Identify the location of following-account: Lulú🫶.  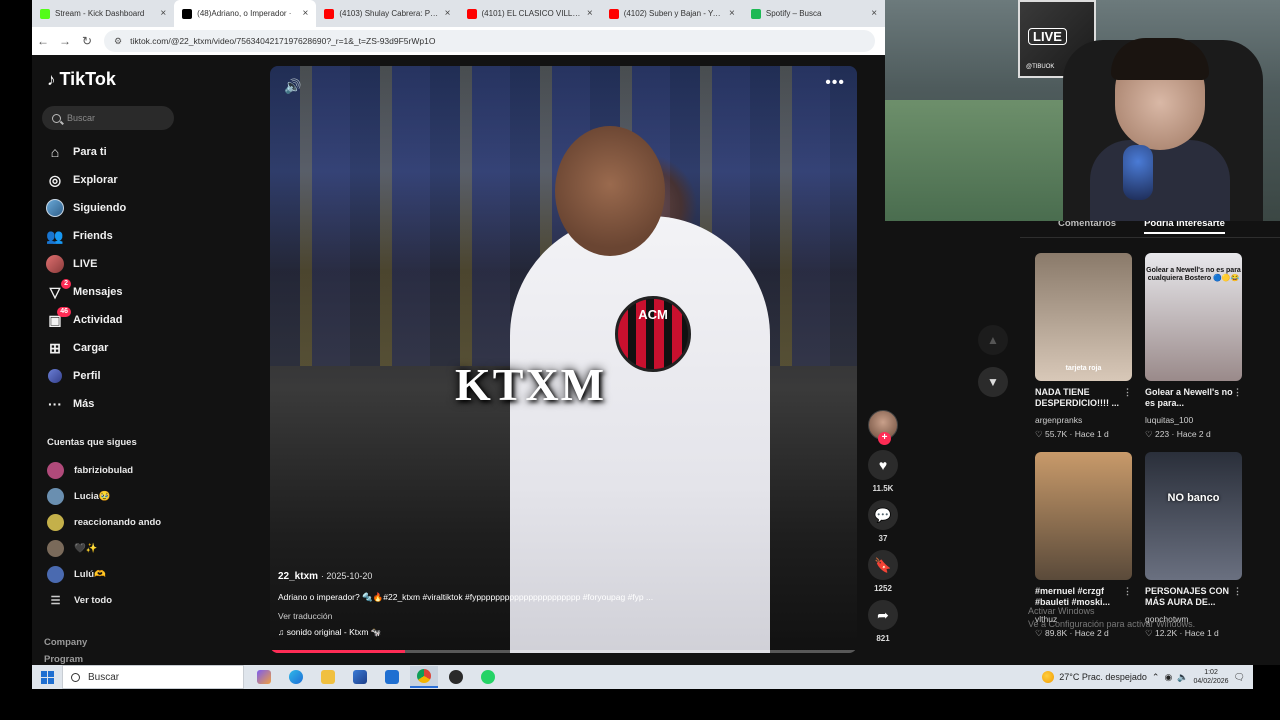
(104, 574).